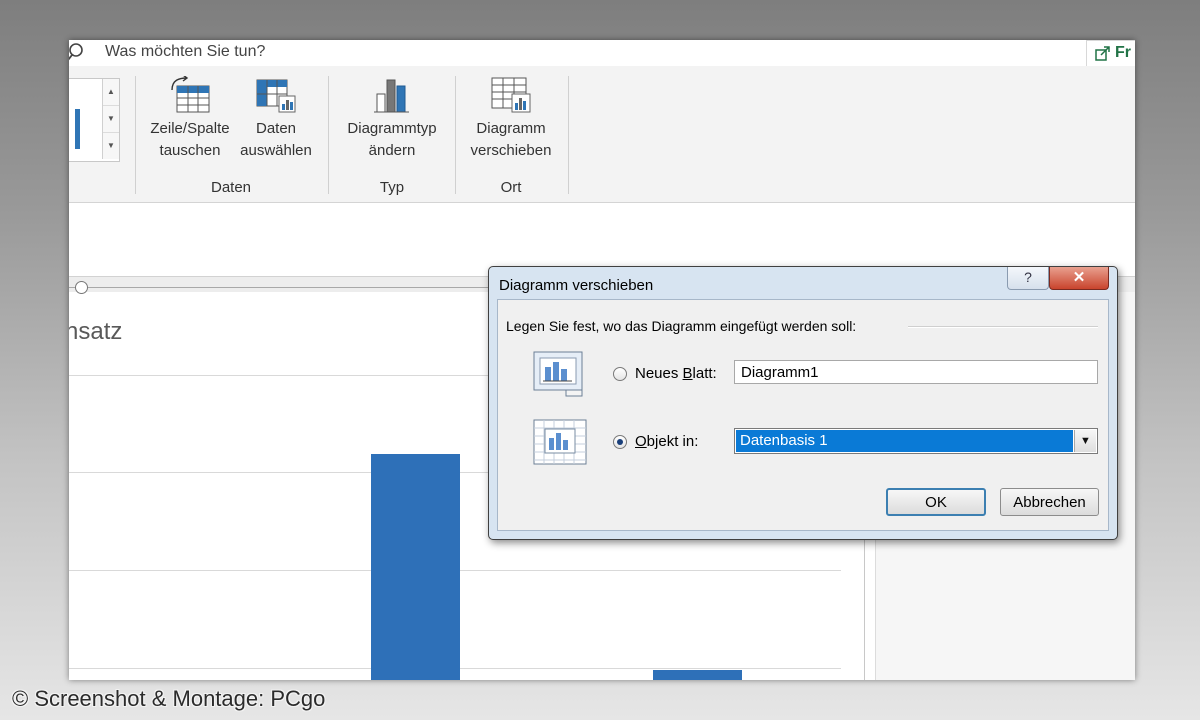 Image resolution: width=1200 pixels, height=720 pixels. What do you see at coordinates (904, 441) in the screenshot?
I see `object-in-selected-value: Datenbasis 1` at bounding box center [904, 441].